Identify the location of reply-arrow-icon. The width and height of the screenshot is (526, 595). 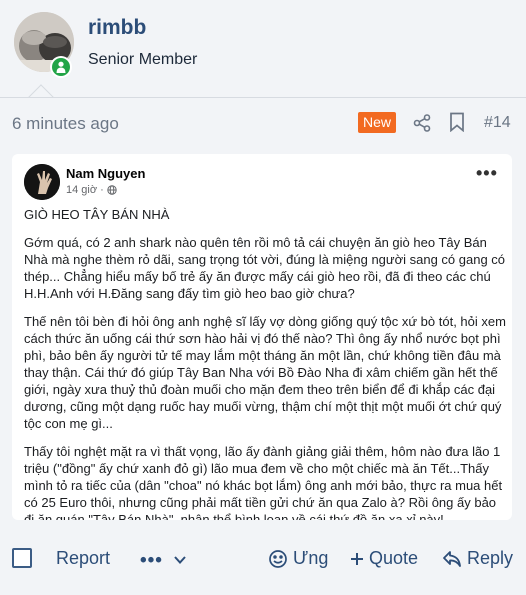
(452, 558).